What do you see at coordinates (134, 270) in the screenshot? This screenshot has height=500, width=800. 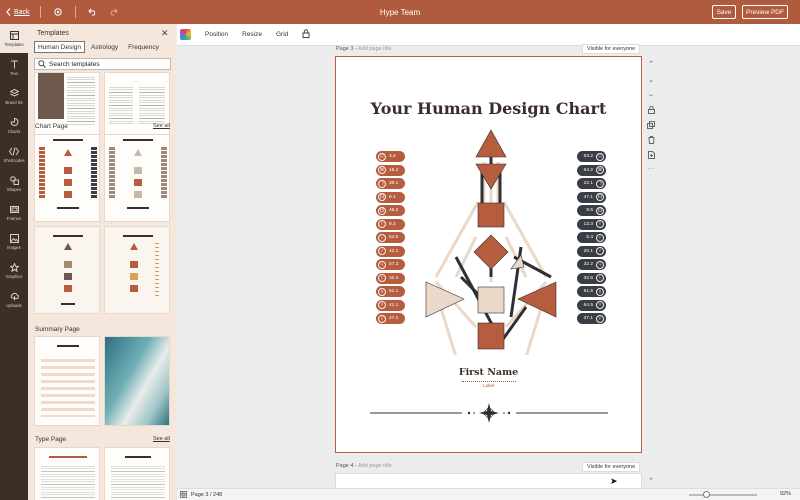 I see `thumbnail-bodygraph` at bounding box center [134, 270].